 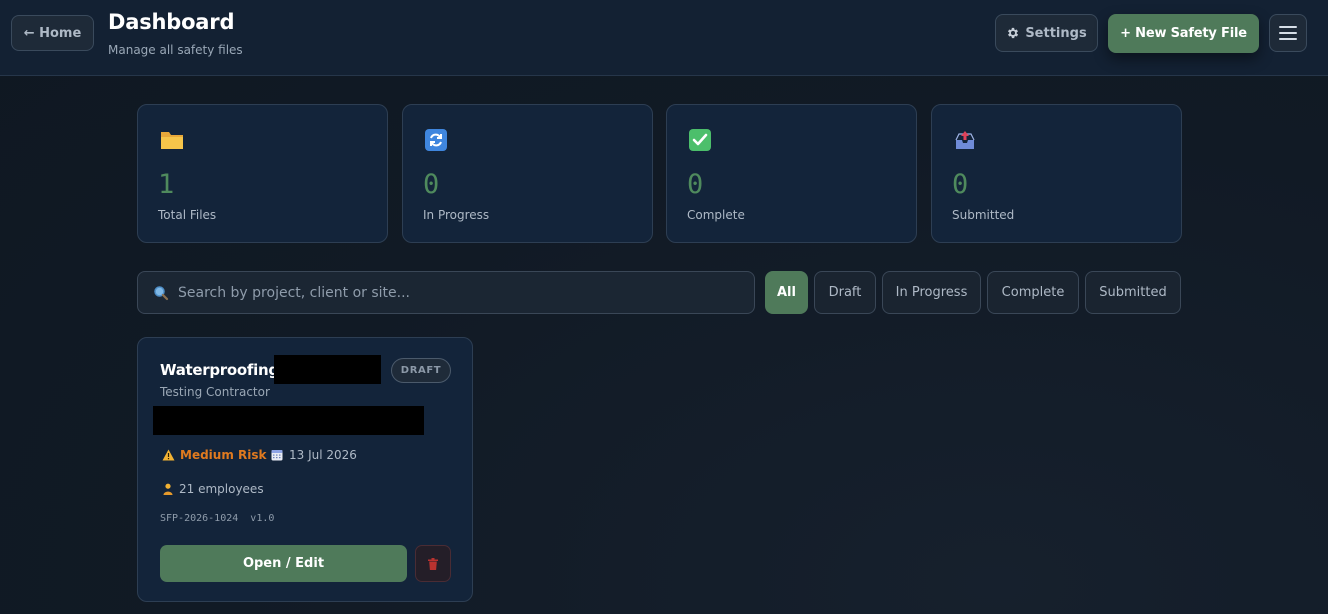 What do you see at coordinates (1013, 33) in the screenshot?
I see `gear-icon` at bounding box center [1013, 33].